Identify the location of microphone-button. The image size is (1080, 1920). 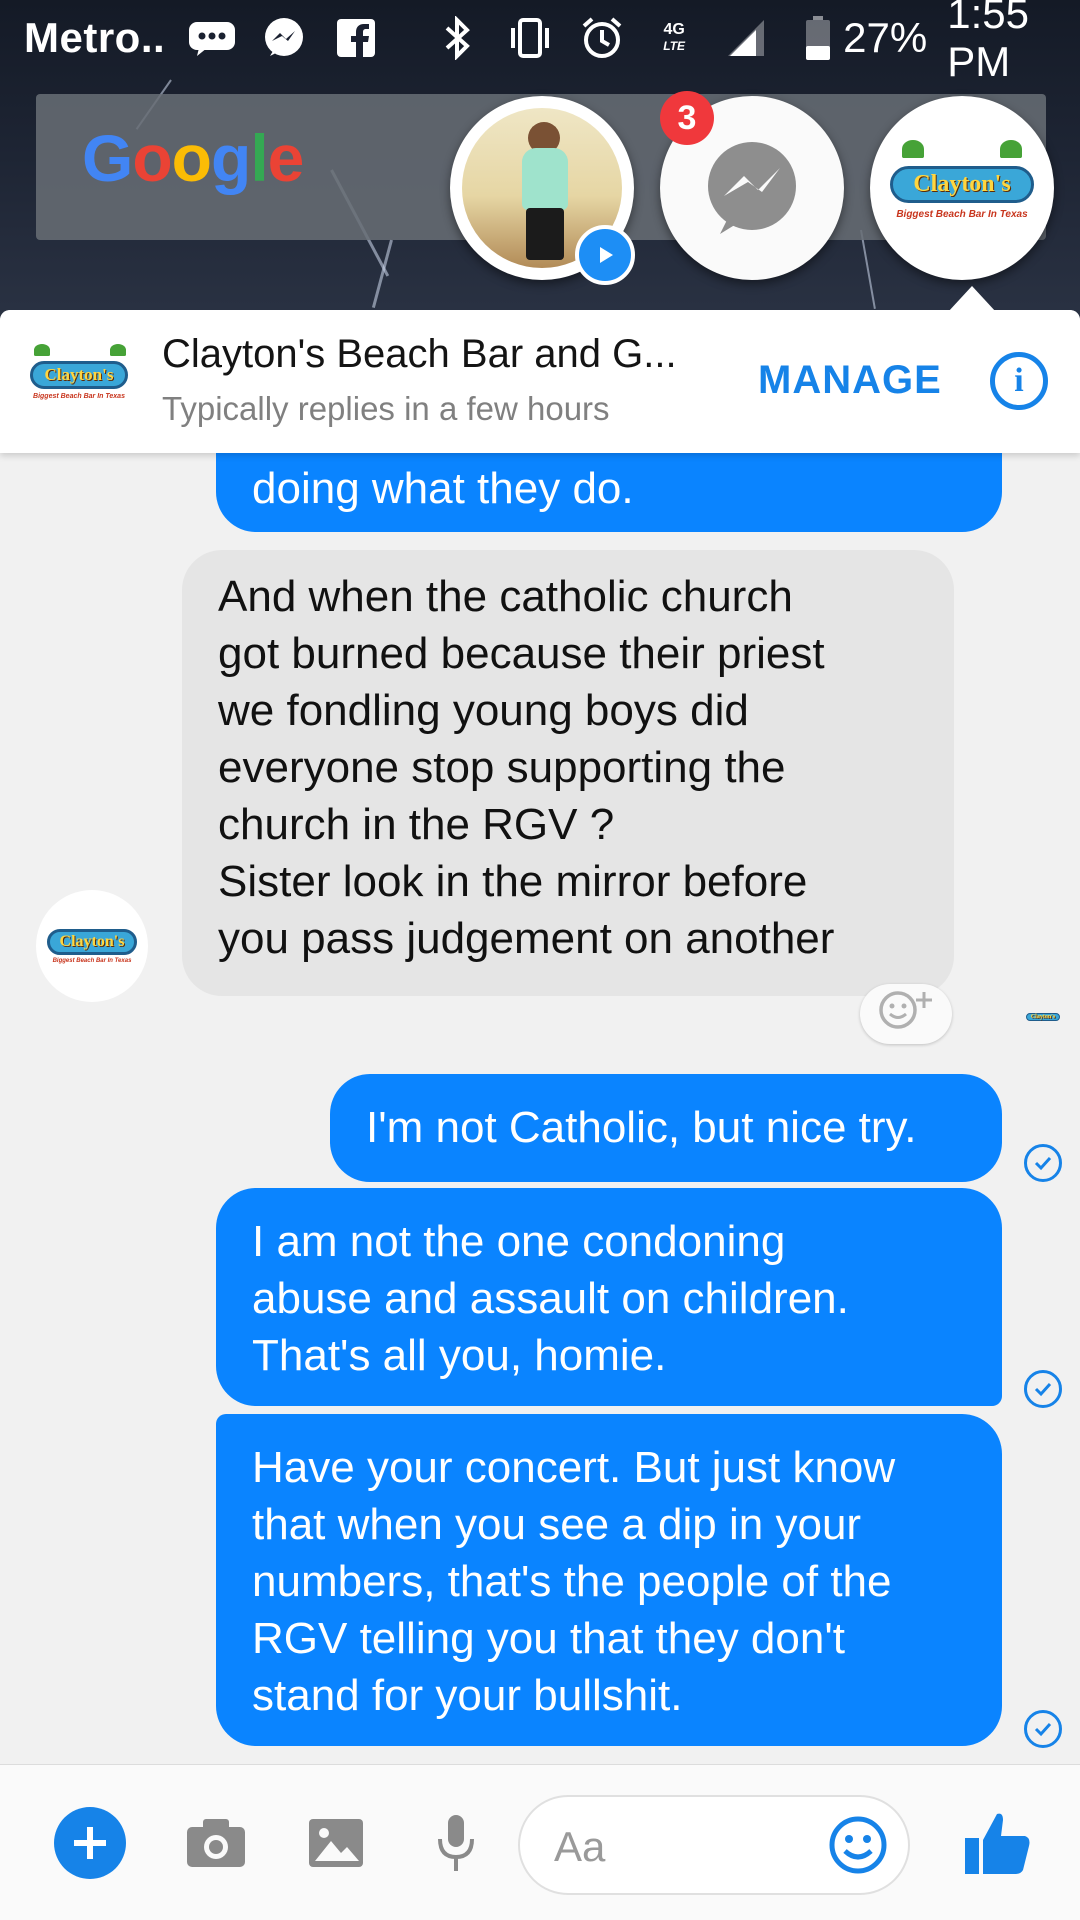
(456, 1843).